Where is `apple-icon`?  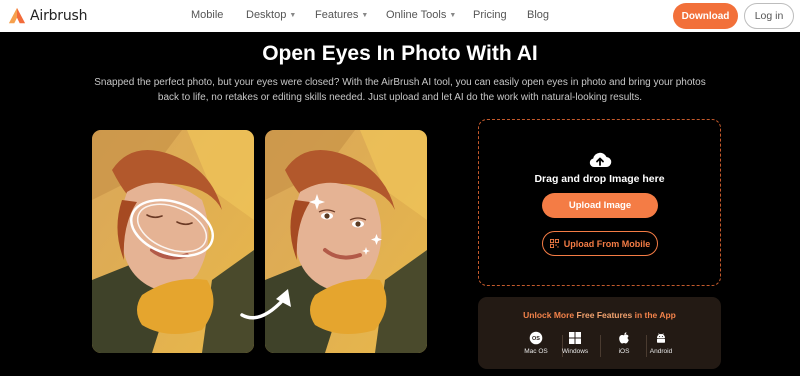
apple-icon is located at coordinates (624, 338).